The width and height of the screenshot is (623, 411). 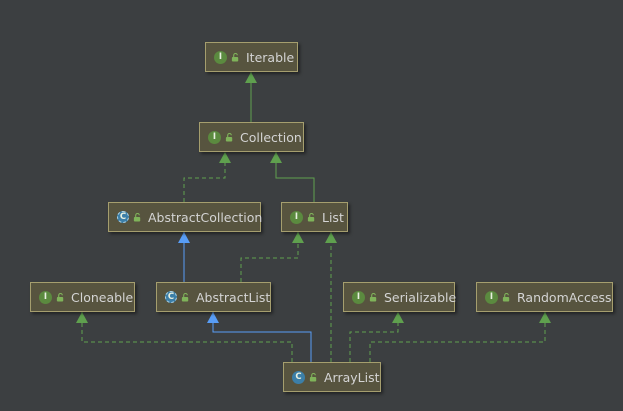 I want to click on node-arraylist: C ArrayList, so click(x=332, y=377).